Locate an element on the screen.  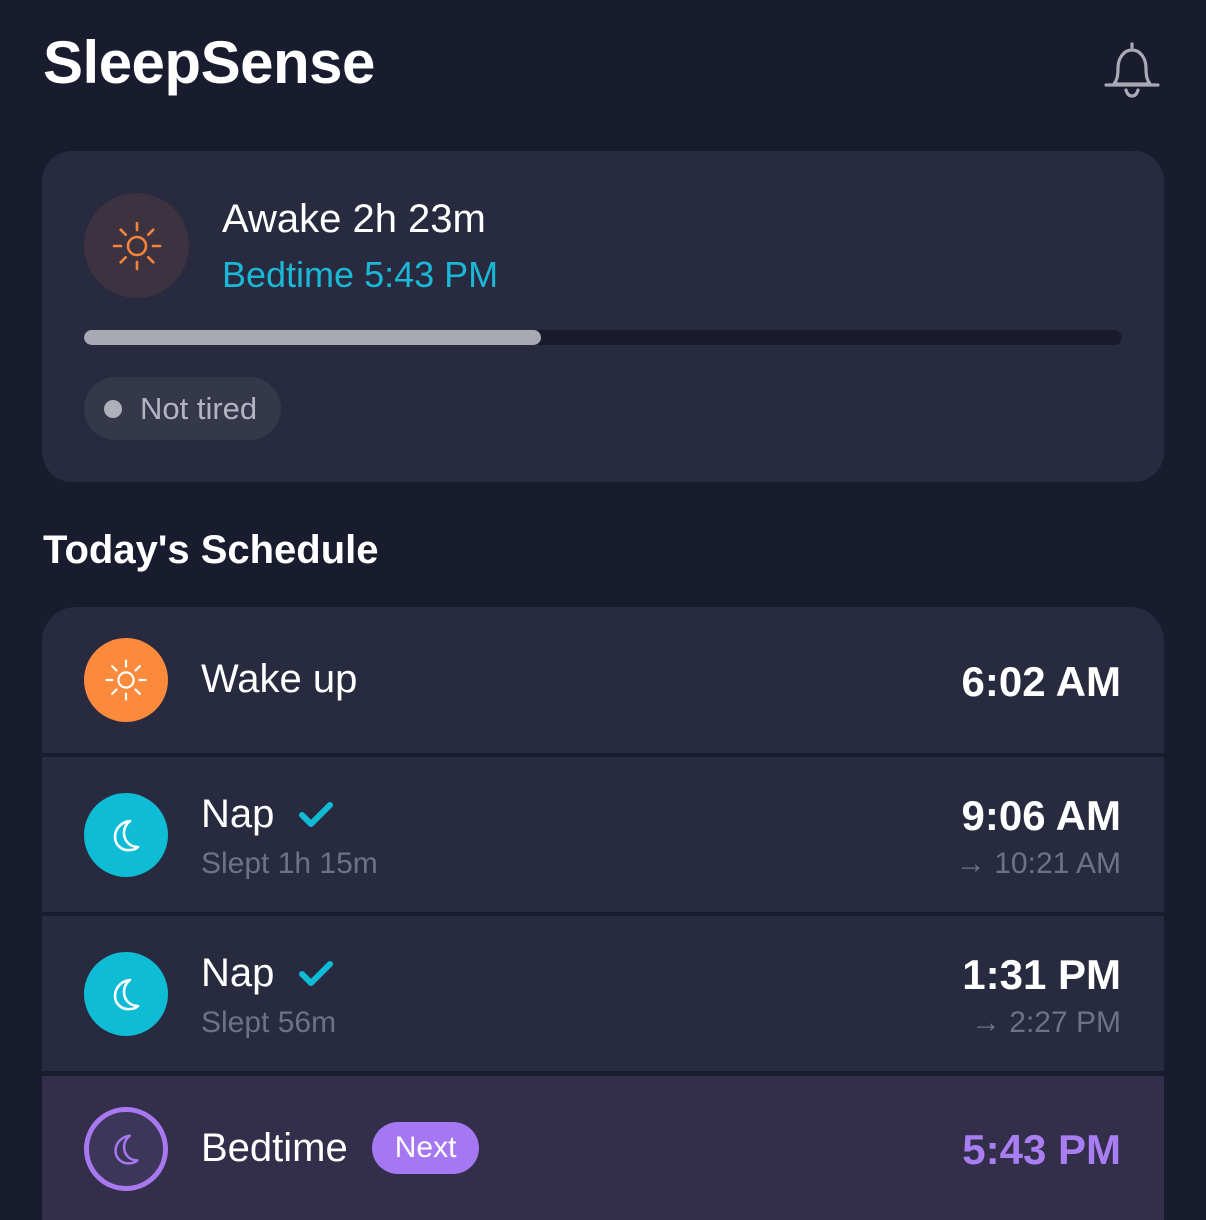
schedule-item-label: Wake up is located at coordinates (279, 679).